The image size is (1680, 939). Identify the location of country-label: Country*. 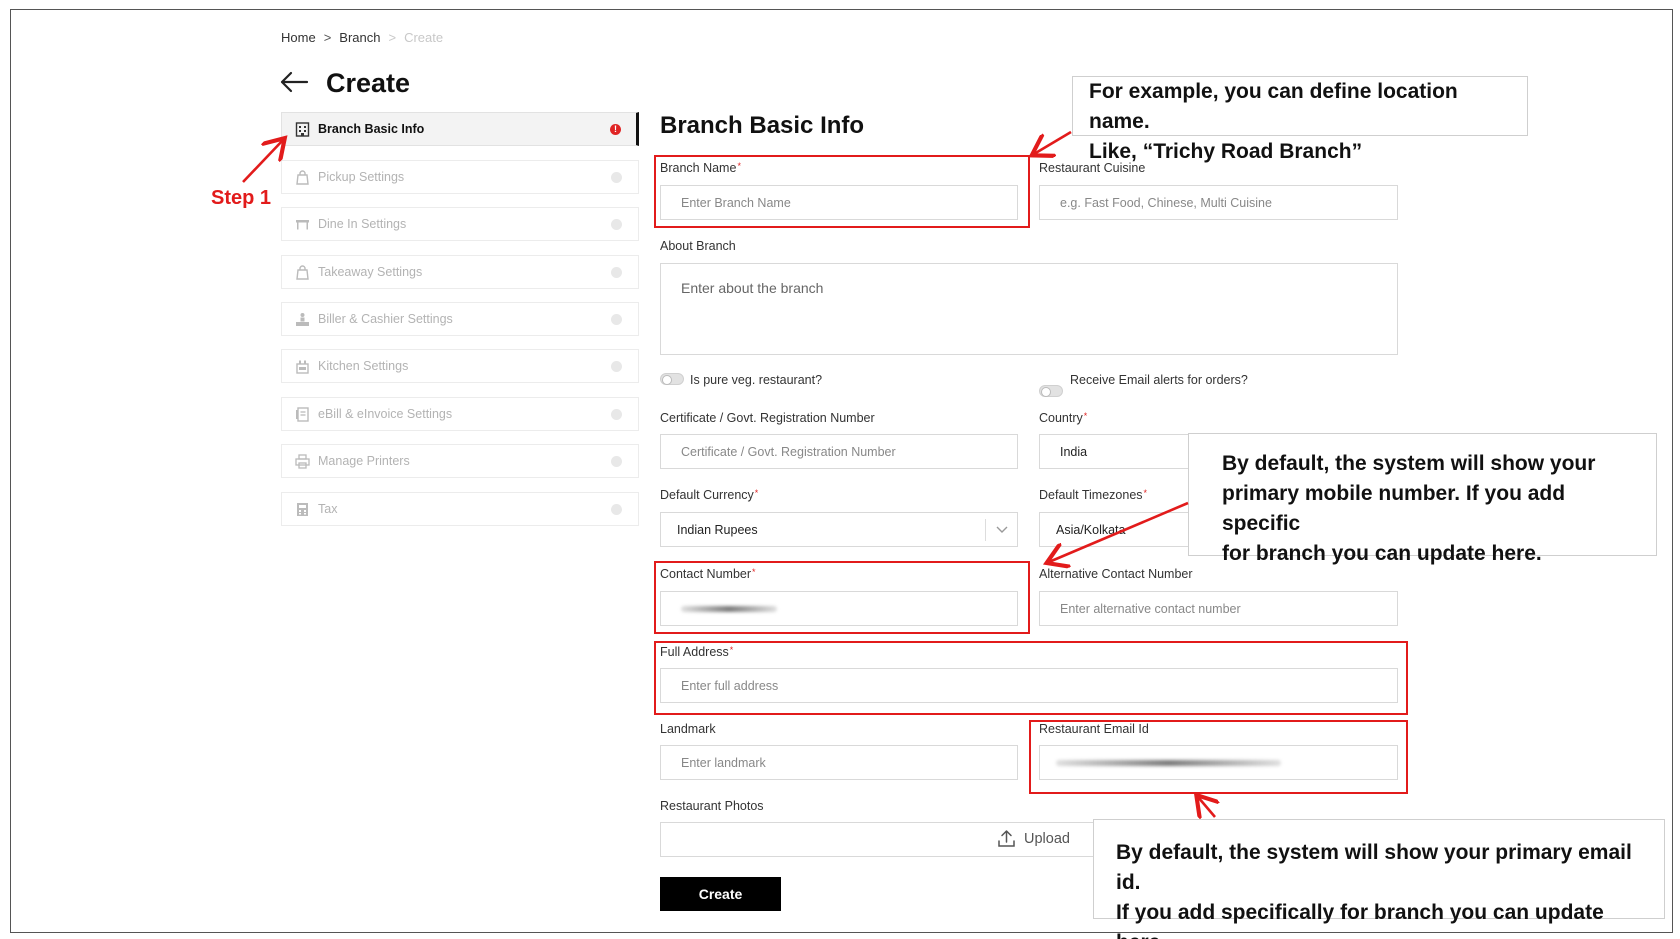
(1063, 418).